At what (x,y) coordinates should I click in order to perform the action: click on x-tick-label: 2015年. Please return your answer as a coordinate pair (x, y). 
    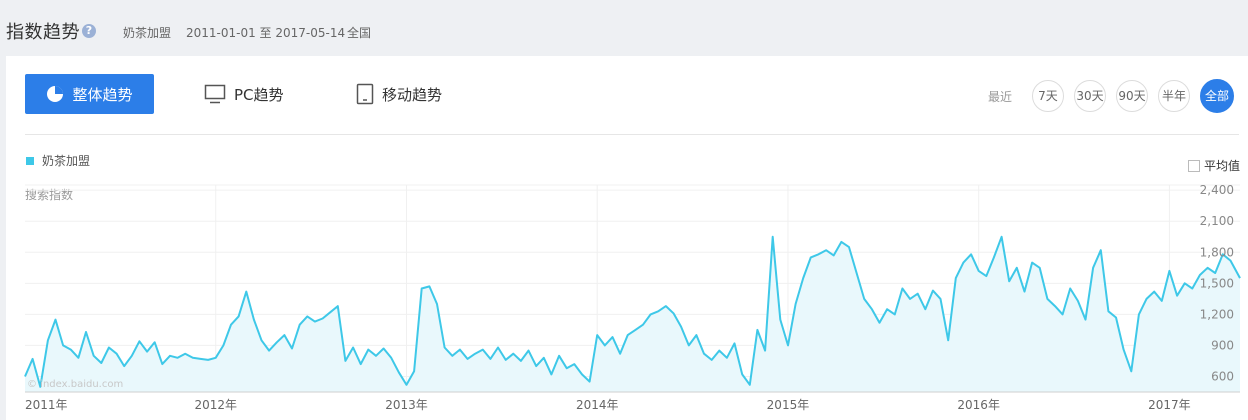
    Looking at the image, I should click on (788, 405).